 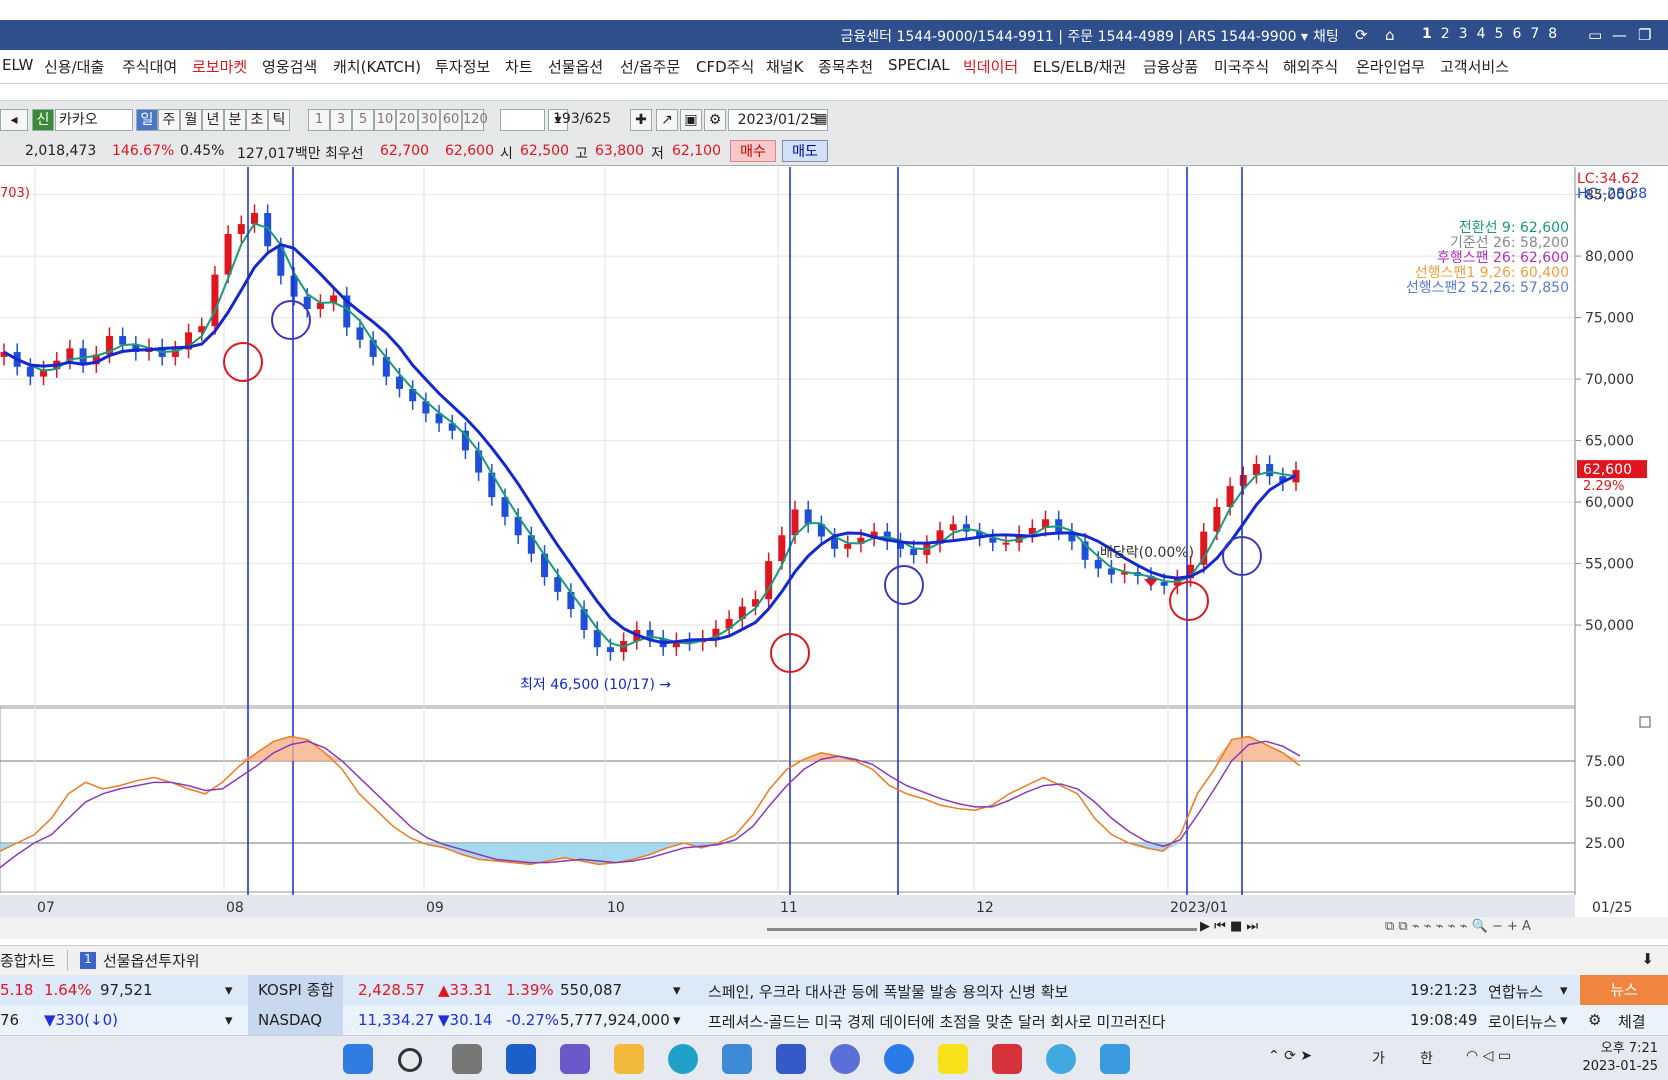 What do you see at coordinates (407, 120) in the screenshot?
I see `interval-20: 20` at bounding box center [407, 120].